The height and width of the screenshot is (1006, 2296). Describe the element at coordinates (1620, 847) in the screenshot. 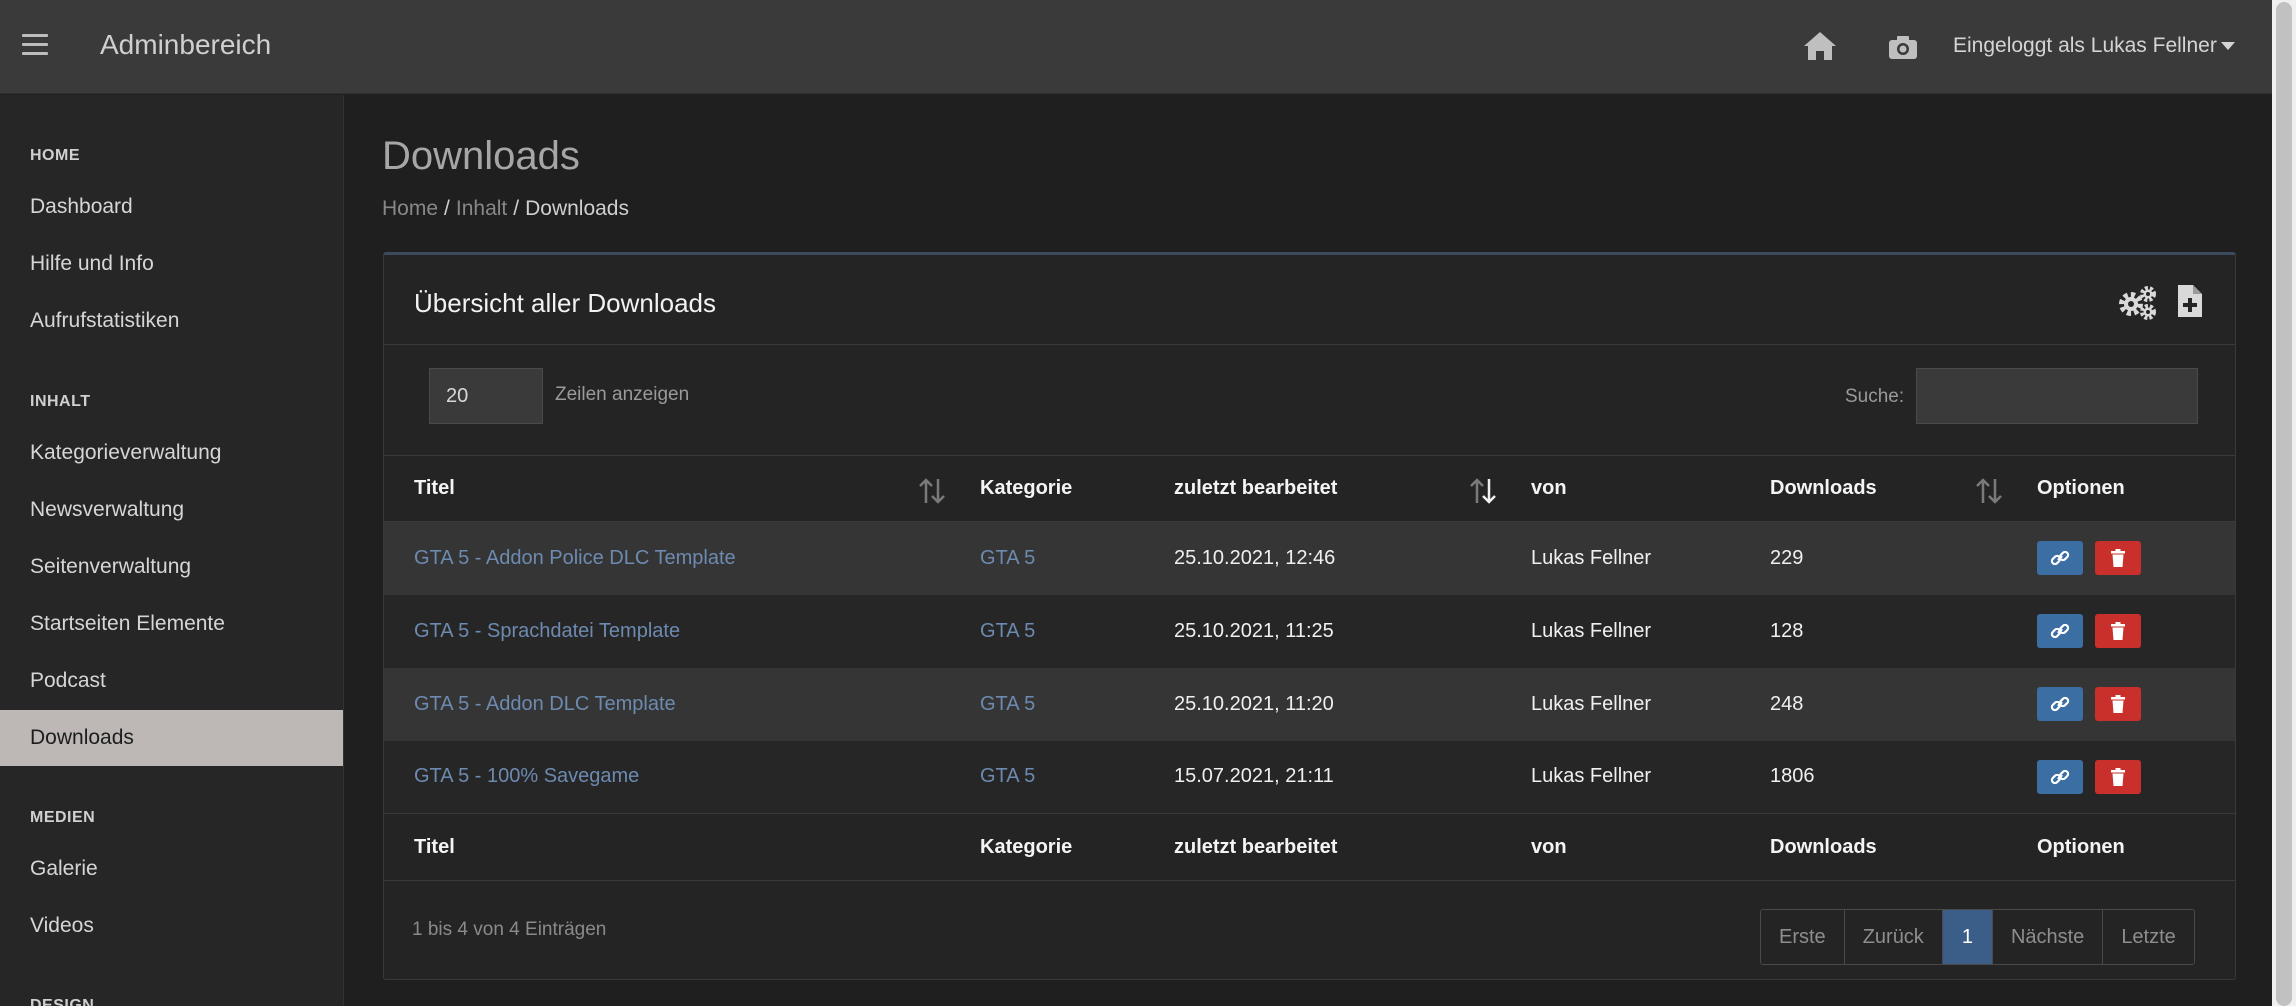

I see `footer-col-von: von` at that location.